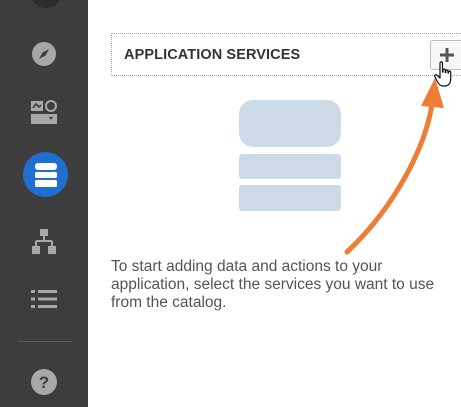  I want to click on sidebar-item-data-services, so click(45, 174).